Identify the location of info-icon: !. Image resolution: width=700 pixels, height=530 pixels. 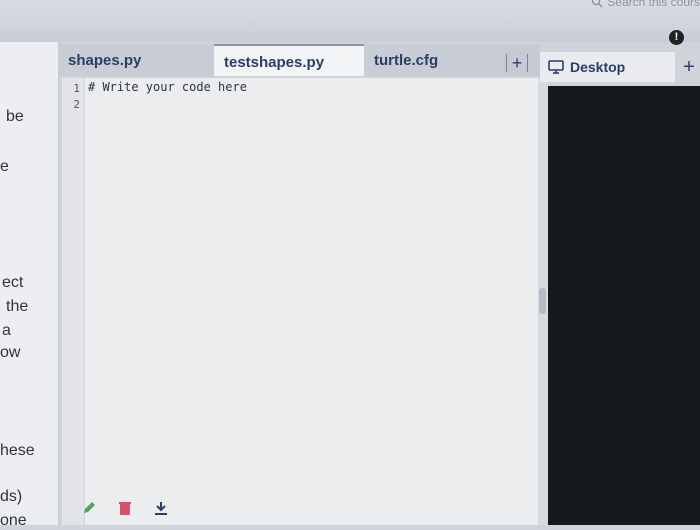
(676, 37).